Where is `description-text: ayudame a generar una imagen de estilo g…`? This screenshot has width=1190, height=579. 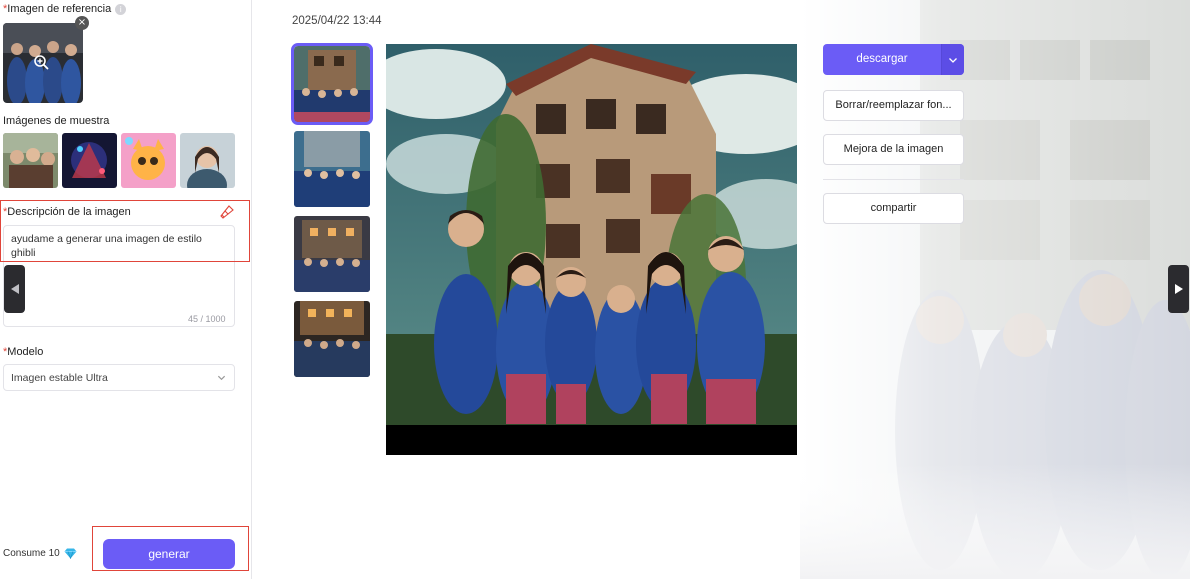
description-text: ayudame a generar una imagen de estilo g… is located at coordinates (118, 246).